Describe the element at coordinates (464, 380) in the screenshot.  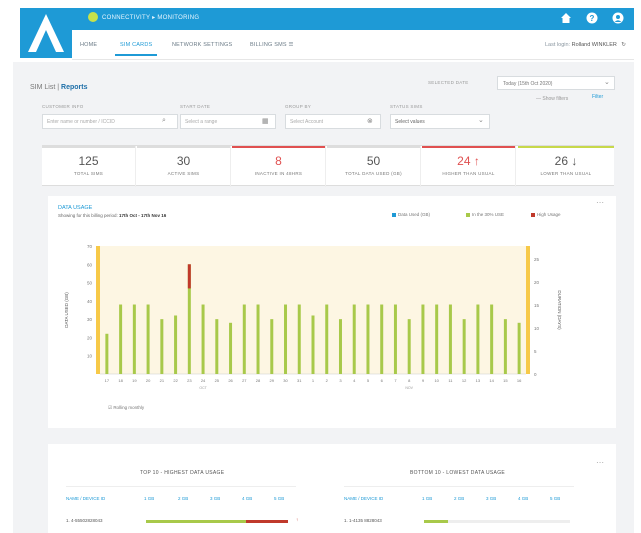
I see `x-tick-label: 12` at that location.